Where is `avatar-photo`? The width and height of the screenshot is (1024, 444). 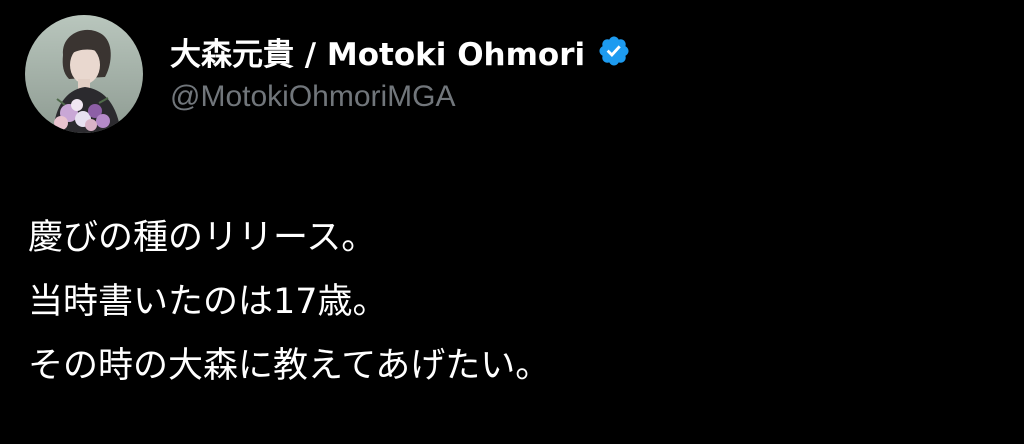 avatar-photo is located at coordinates (84, 74).